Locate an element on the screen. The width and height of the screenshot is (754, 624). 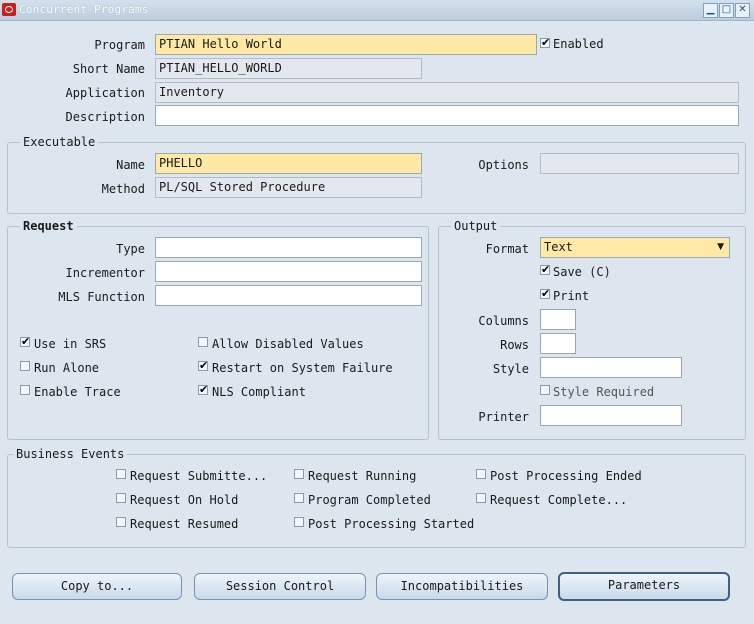
request-running-checkbox is located at coordinates (299, 474).